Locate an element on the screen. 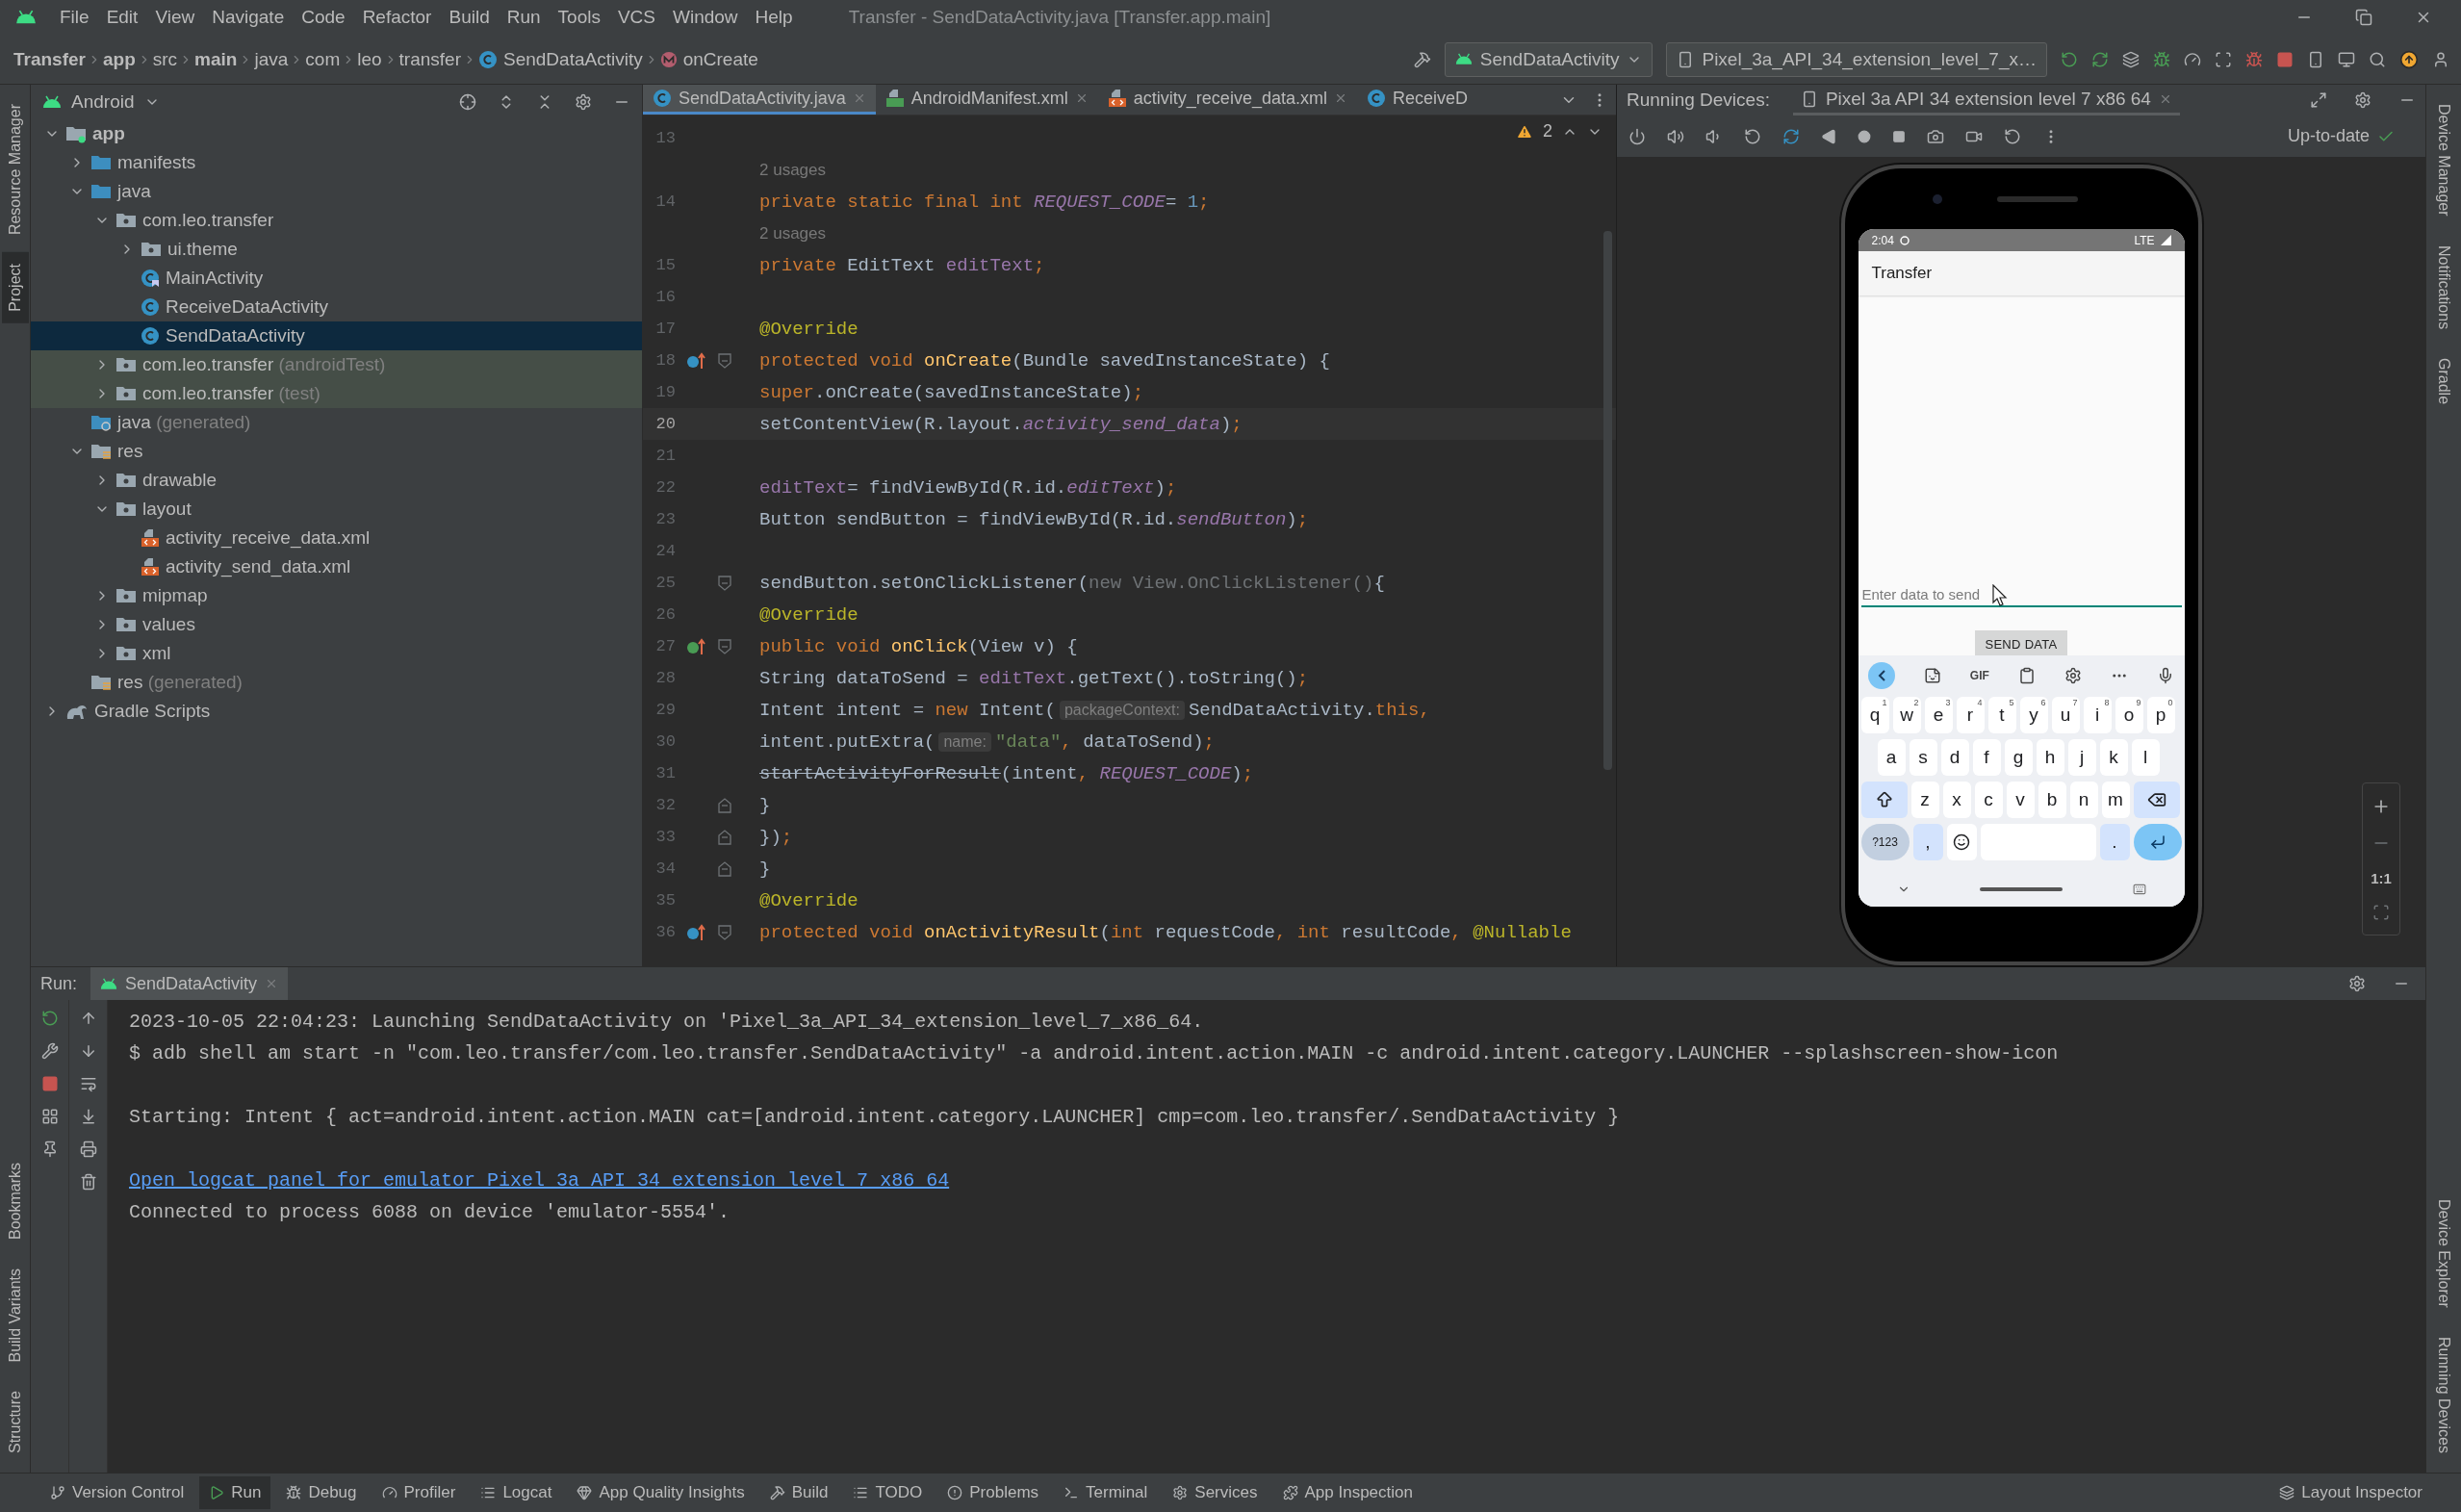  clipboard-icon is located at coordinates (2026, 675).